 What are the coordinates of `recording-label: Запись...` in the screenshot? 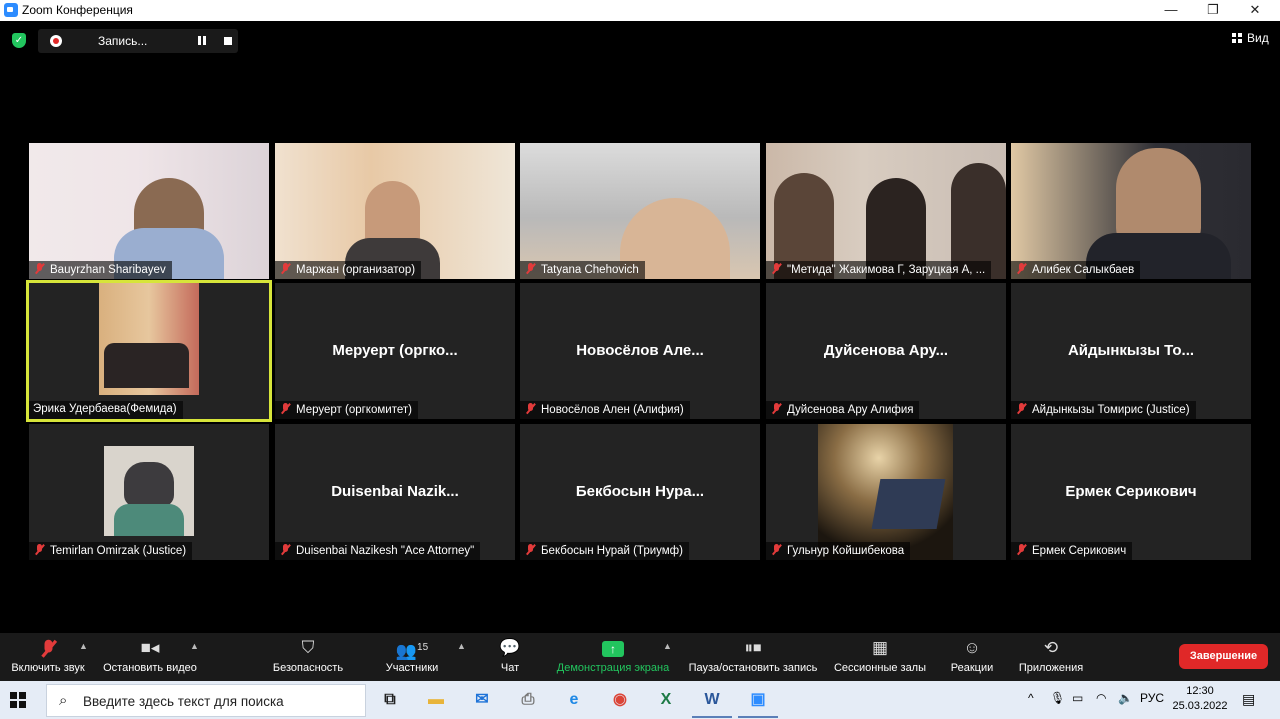 It's located at (123, 41).